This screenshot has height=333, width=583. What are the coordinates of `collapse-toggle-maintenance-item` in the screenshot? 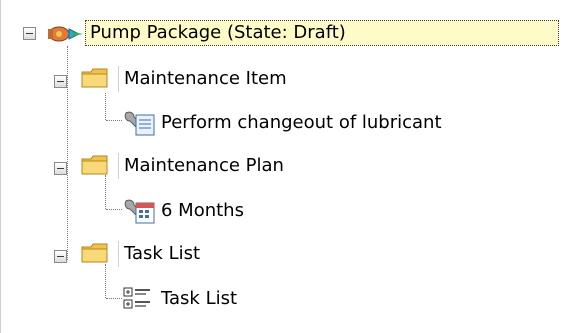 It's located at (60, 81).